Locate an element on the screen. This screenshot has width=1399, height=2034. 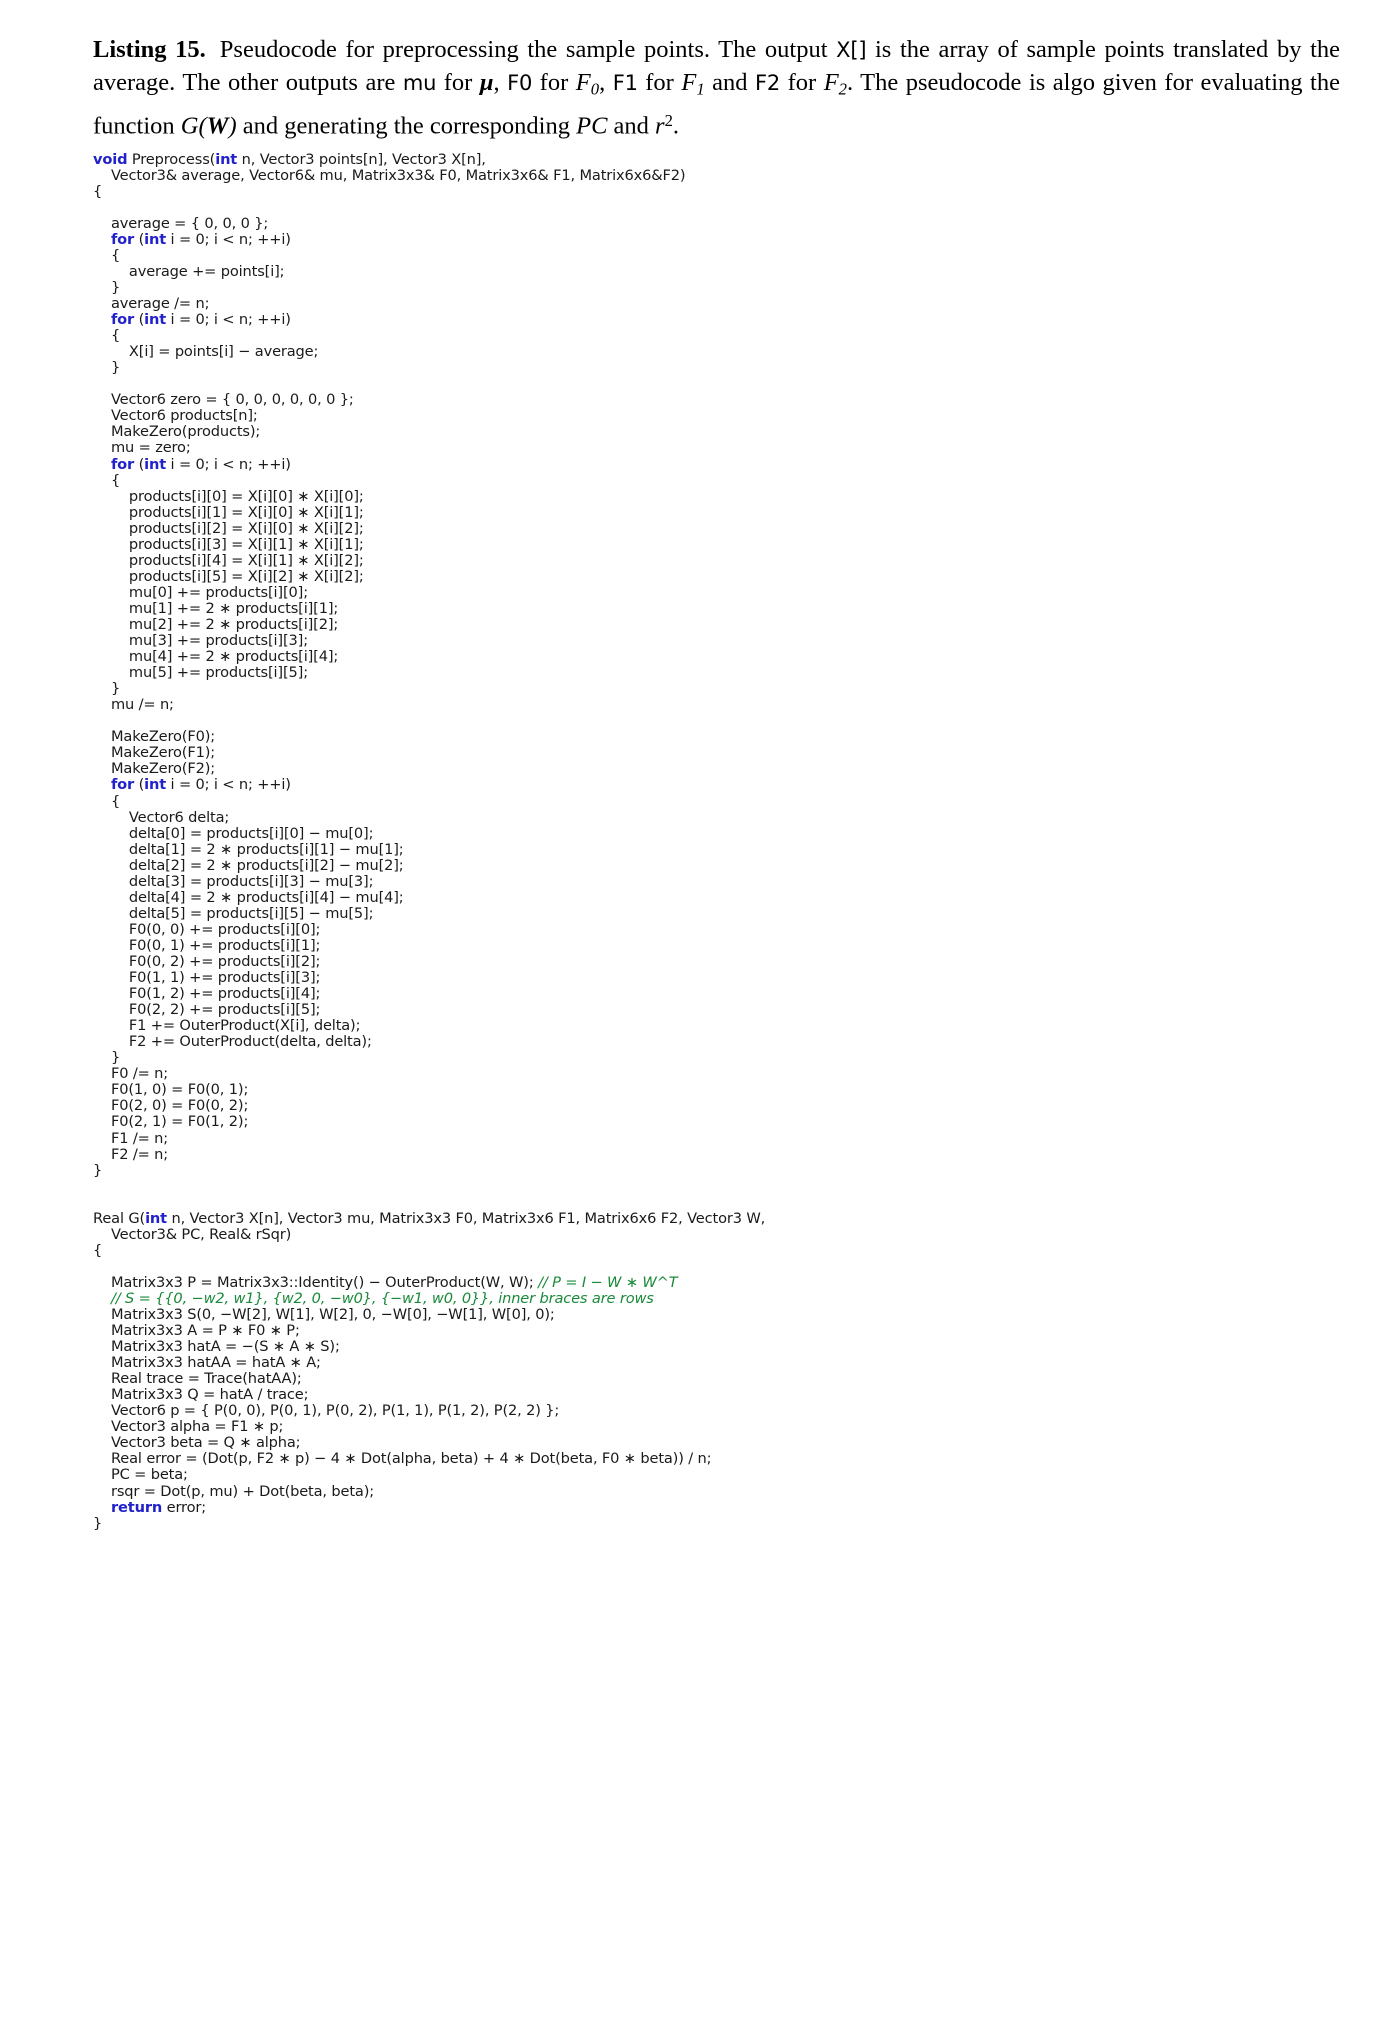
caption-text-part4: , is located at coordinates (500, 82).